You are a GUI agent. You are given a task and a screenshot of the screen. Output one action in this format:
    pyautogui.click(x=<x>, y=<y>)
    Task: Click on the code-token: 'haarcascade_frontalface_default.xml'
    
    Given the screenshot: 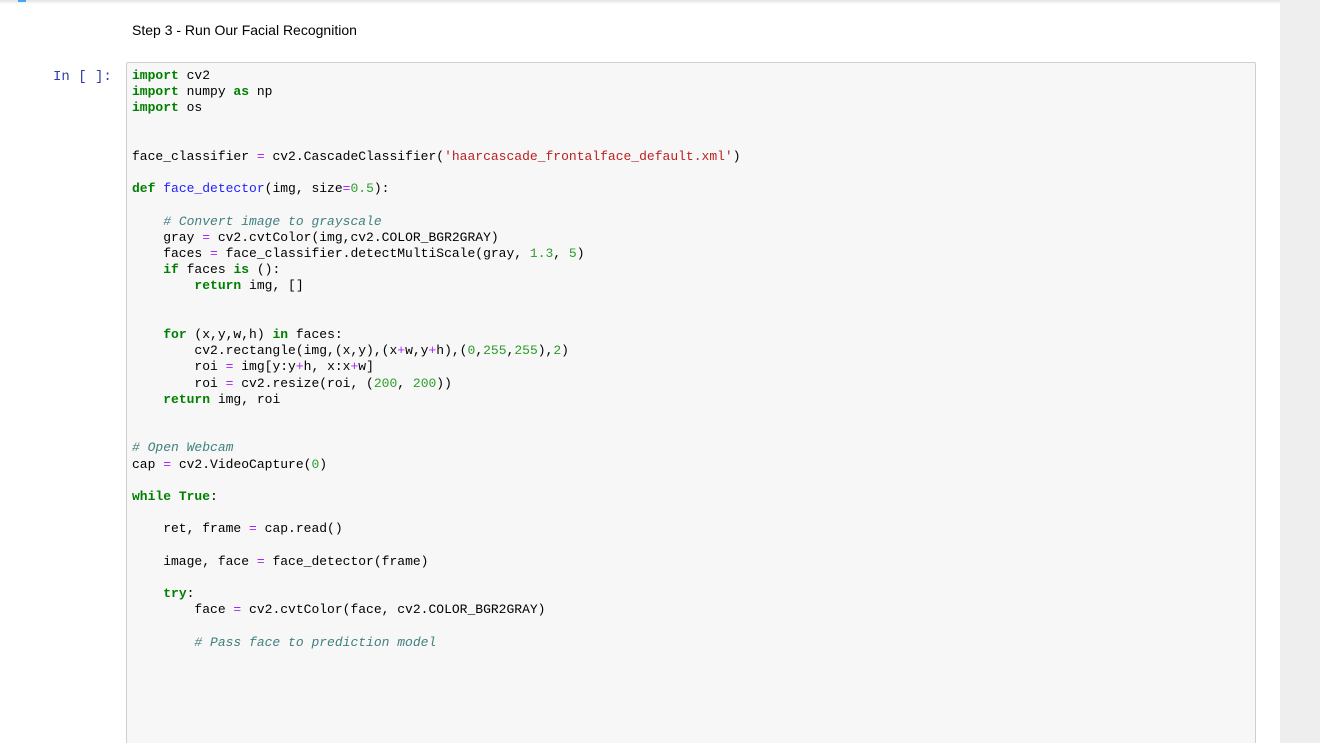 What is the action you would take?
    pyautogui.click(x=588, y=156)
    